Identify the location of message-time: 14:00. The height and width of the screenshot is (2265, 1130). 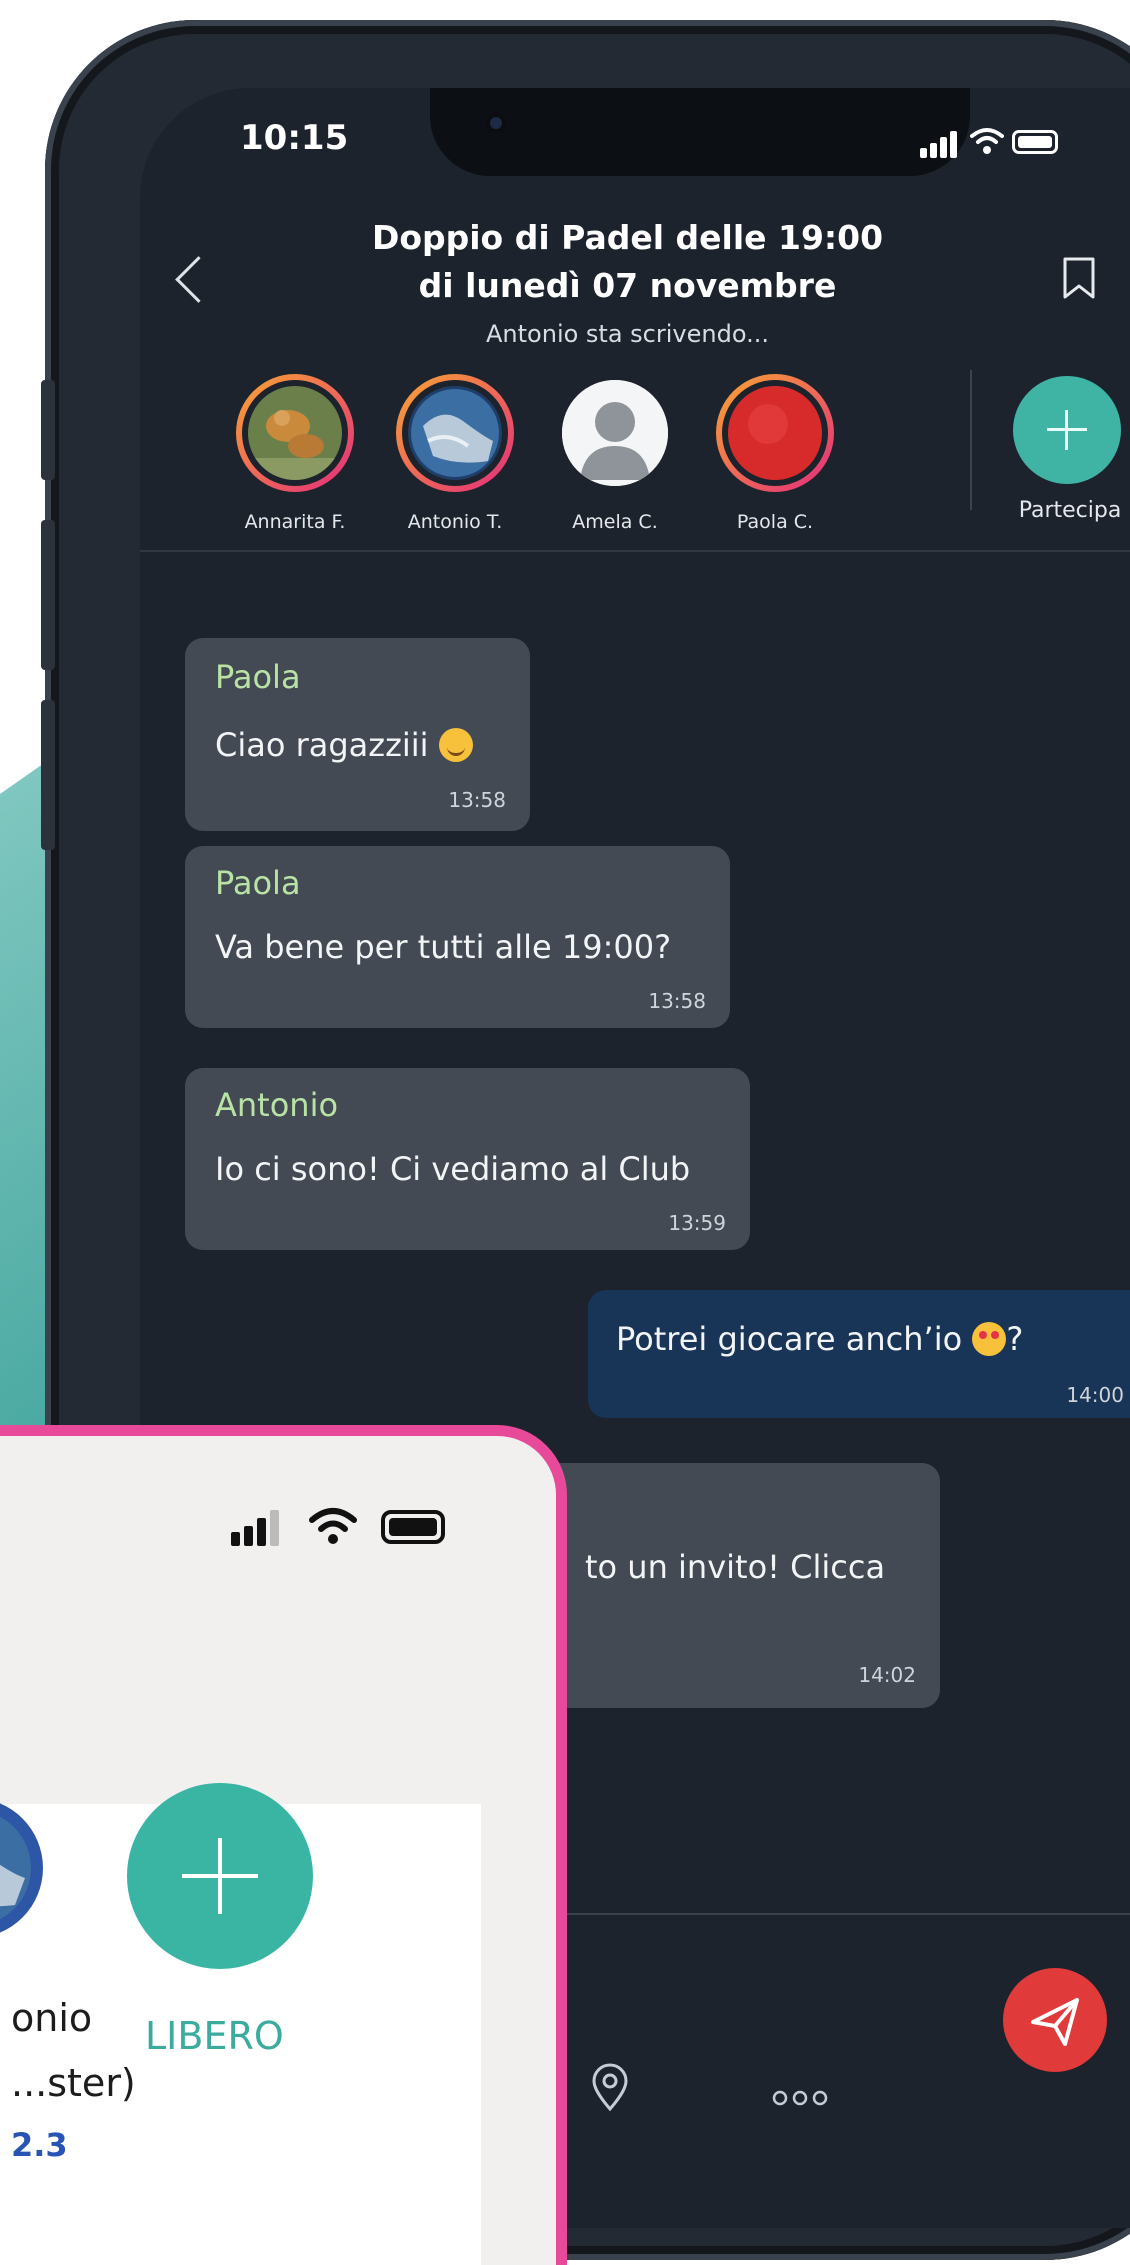
(1095, 1395).